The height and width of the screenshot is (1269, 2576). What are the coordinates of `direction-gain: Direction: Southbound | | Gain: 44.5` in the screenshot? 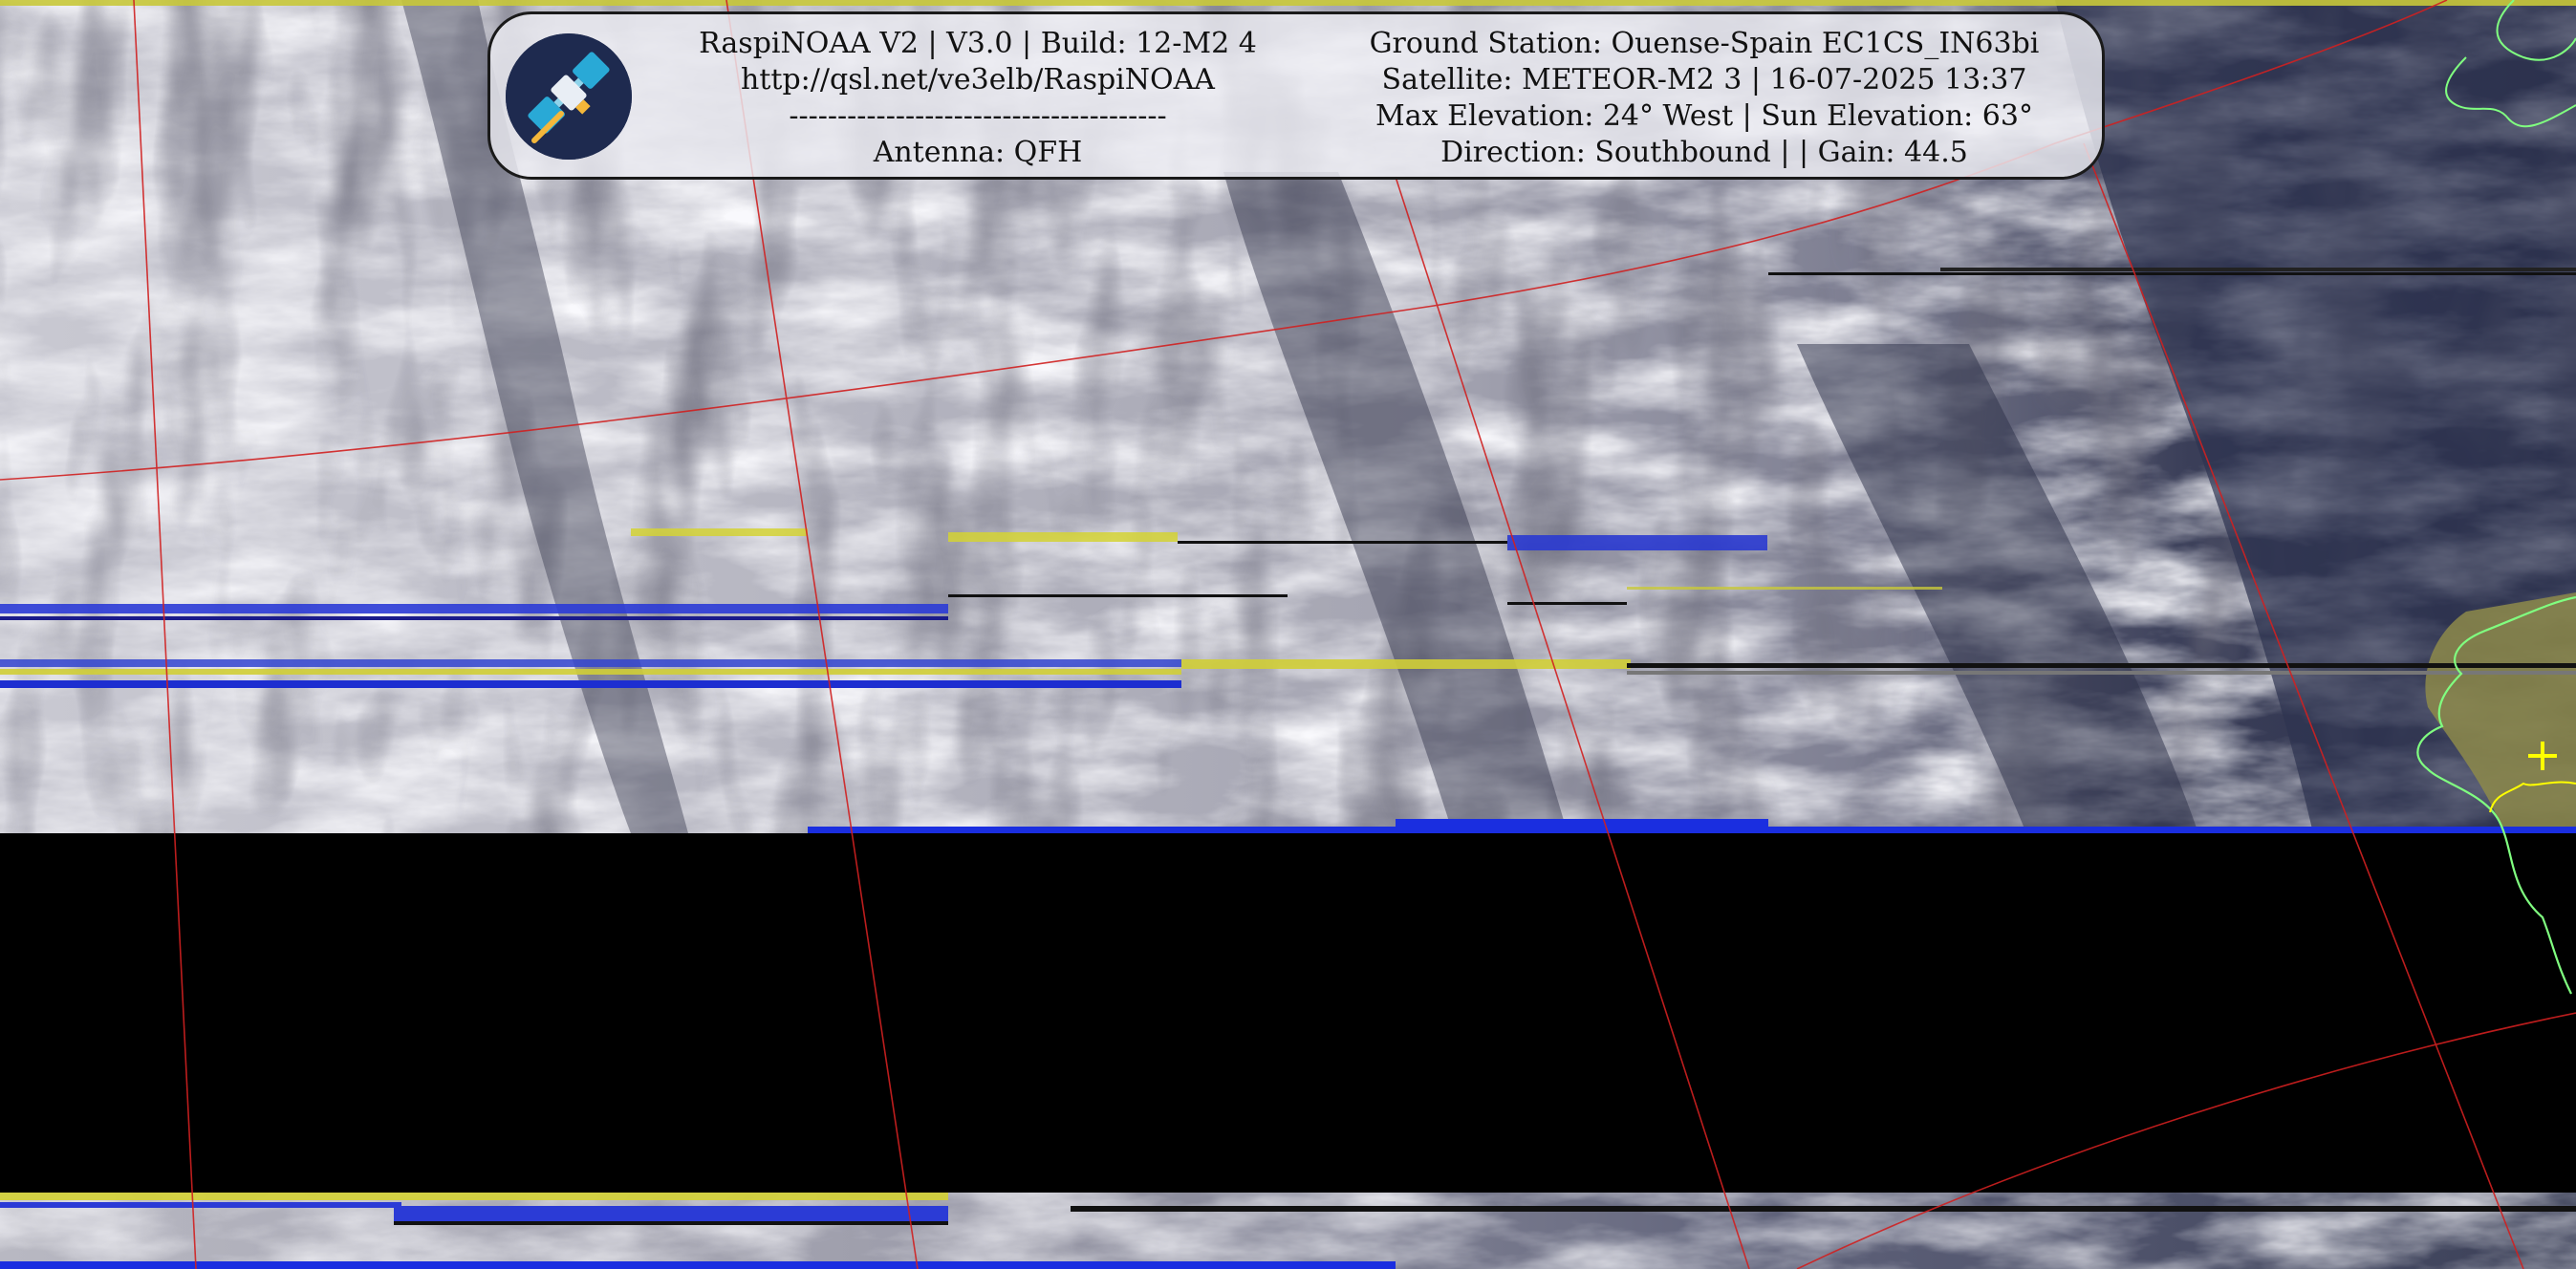 It's located at (1704, 152).